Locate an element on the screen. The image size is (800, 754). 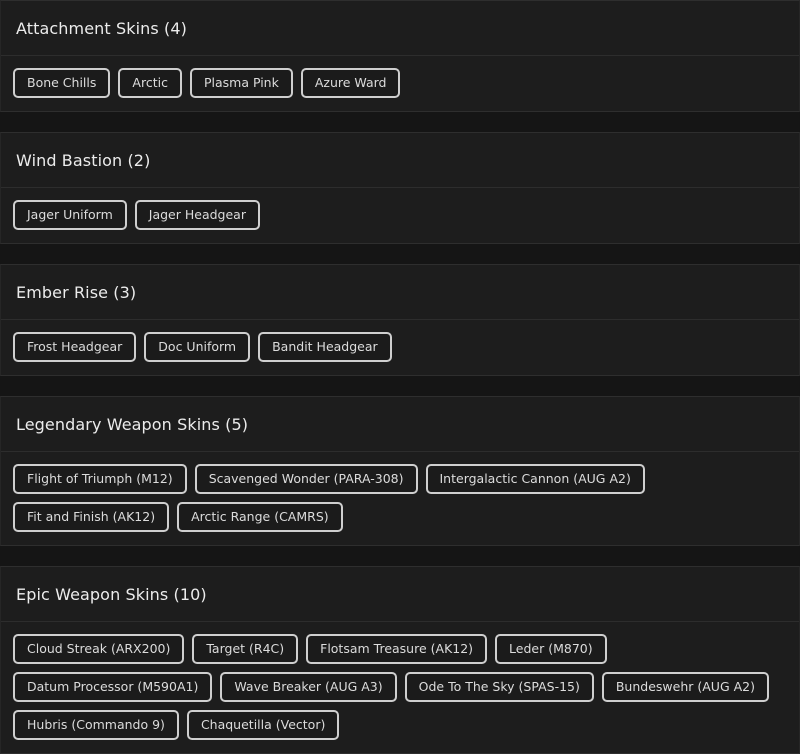
skin-chip: Arctic is located at coordinates (150, 83).